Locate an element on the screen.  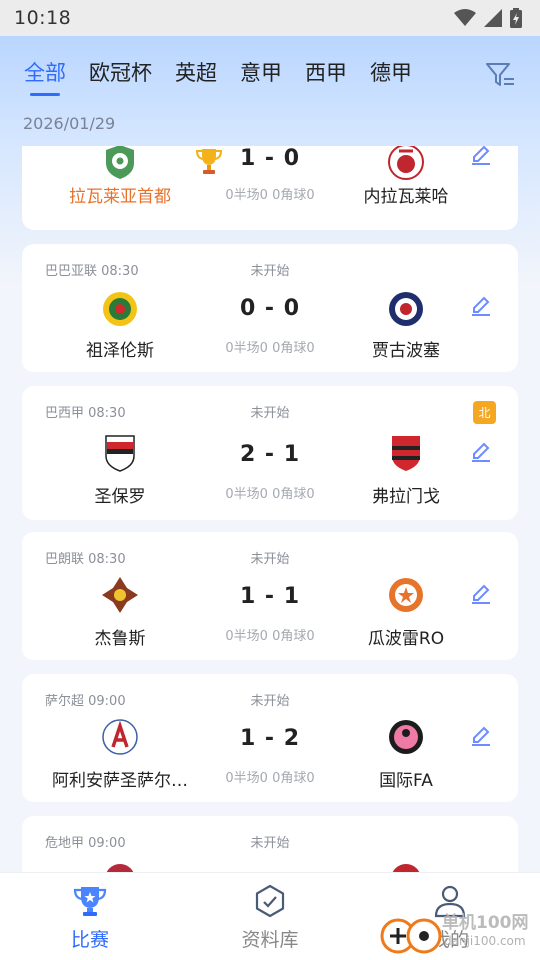
watermark: 单机100网 danji100.com is located at coordinates (458, 930).